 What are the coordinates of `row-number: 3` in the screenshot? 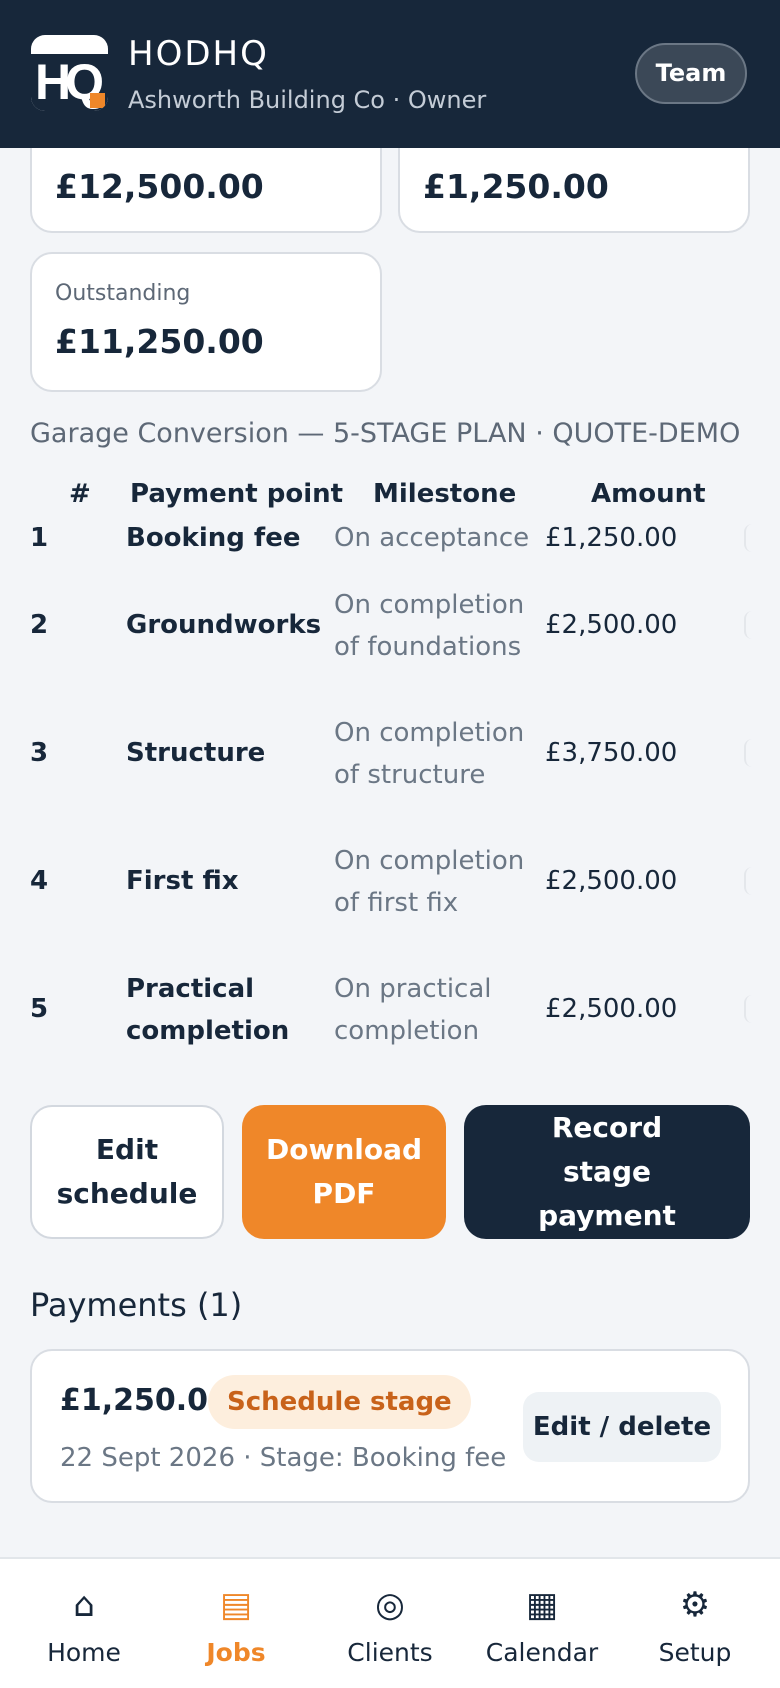 It's located at (39, 753).